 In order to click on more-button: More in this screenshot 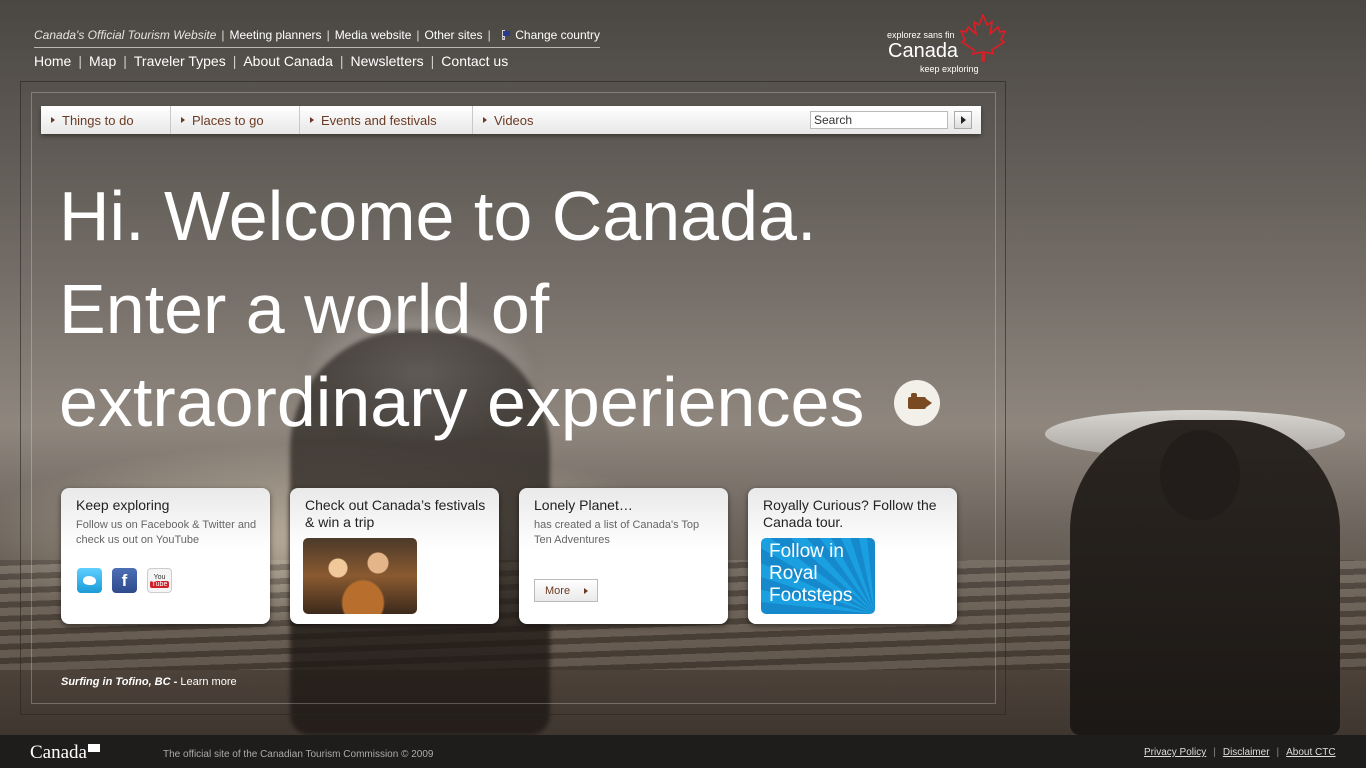, I will do `click(566, 590)`.